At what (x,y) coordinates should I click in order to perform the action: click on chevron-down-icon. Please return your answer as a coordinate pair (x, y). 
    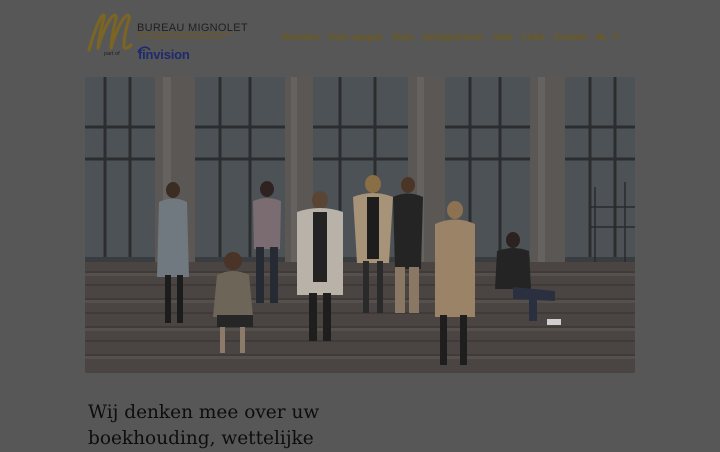
    Looking at the image, I should click on (616, 37).